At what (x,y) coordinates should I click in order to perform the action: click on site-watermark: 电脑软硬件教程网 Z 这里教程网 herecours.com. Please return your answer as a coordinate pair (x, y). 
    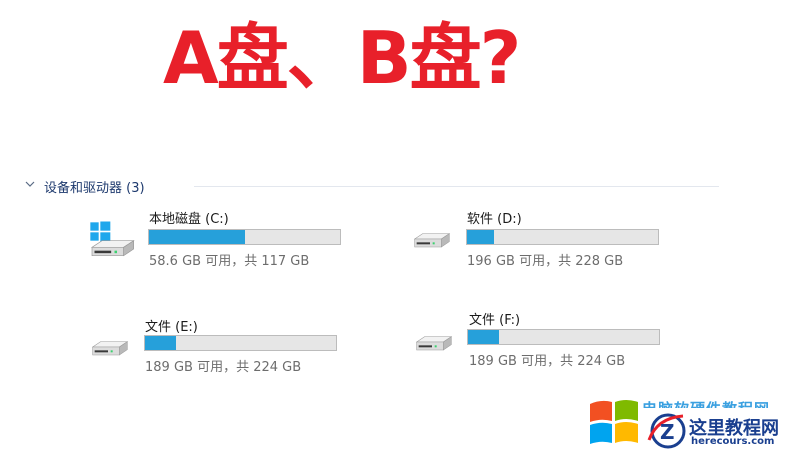
    Looking at the image, I should click on (690, 424).